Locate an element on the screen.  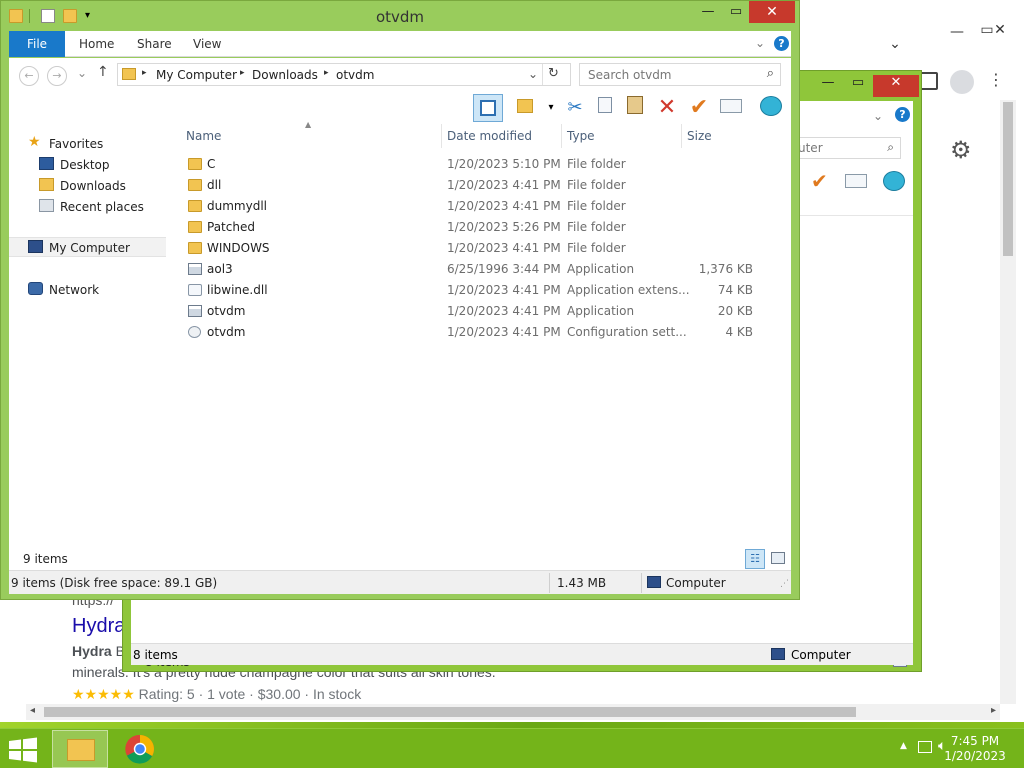
tab-view: View is located at coordinates (207, 44).